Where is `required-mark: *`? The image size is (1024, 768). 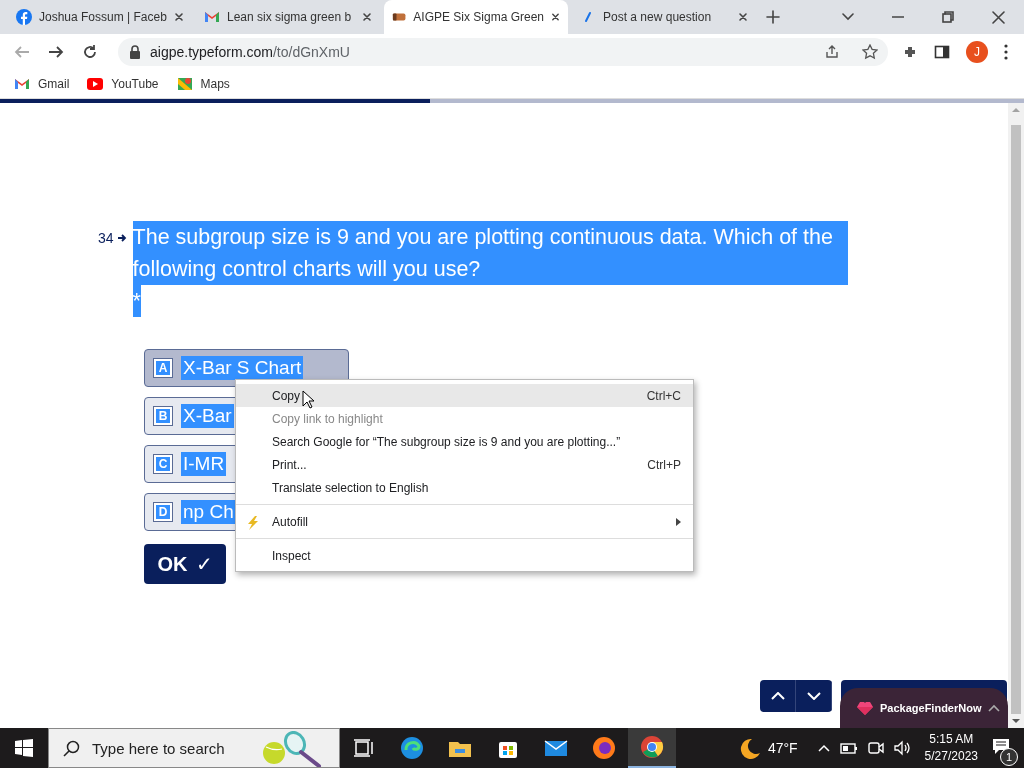 required-mark: * is located at coordinates (136, 301).